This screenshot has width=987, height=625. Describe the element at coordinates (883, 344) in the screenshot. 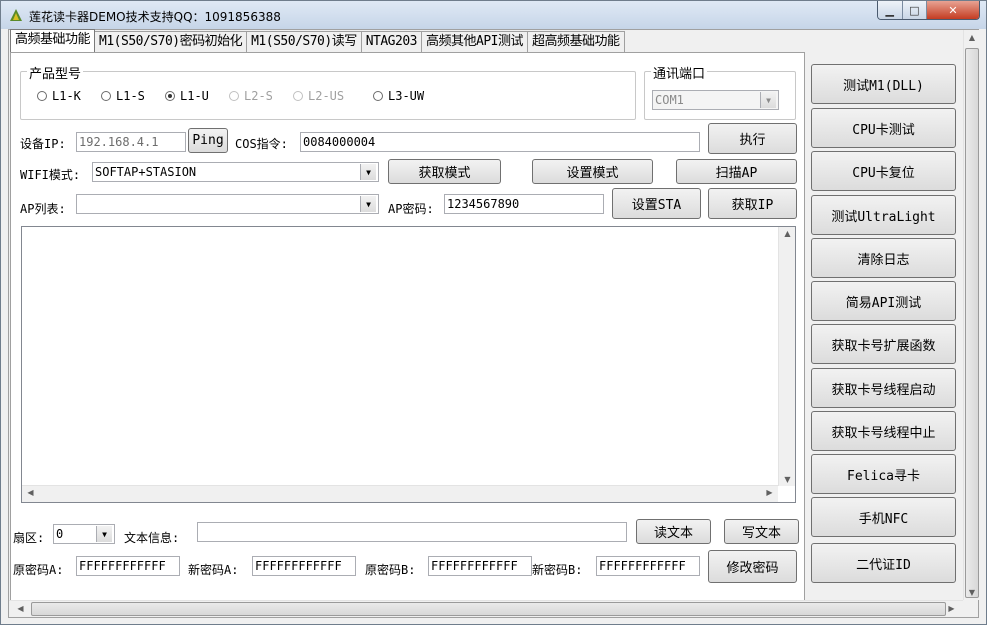

I see `get-card-id-ext-button: 获取卡号扩展函数` at that location.